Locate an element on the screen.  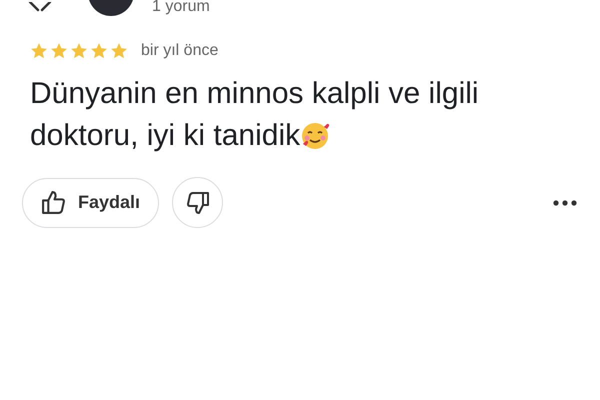
review-text-line: doktoru, iyi ki tanidik is located at coordinates (165, 136).